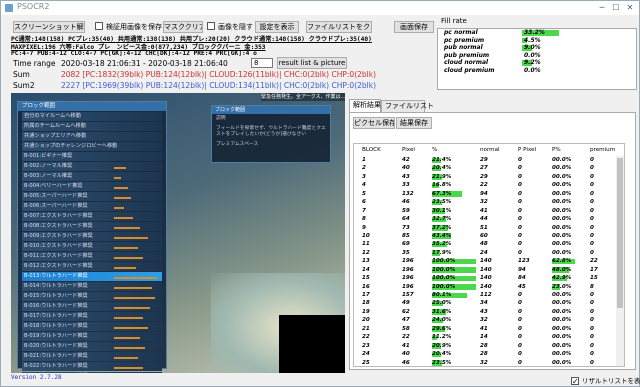 The height and width of the screenshot is (387, 640). What do you see at coordinates (230, 27) in the screenshot?
I see `hide-image-checkbox: 画像を隠す` at bounding box center [230, 27].